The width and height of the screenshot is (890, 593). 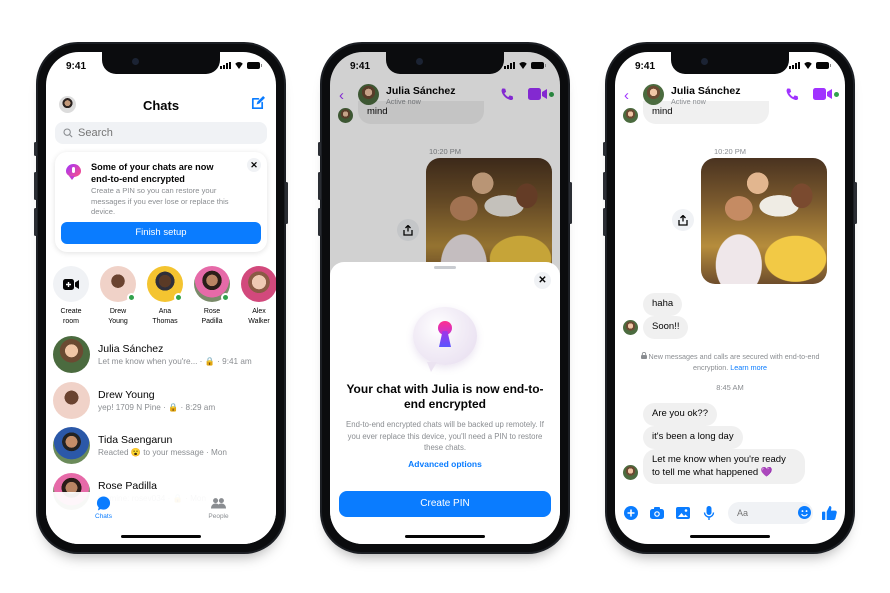 What do you see at coordinates (764, 221) in the screenshot?
I see `shared-photo` at bounding box center [764, 221].